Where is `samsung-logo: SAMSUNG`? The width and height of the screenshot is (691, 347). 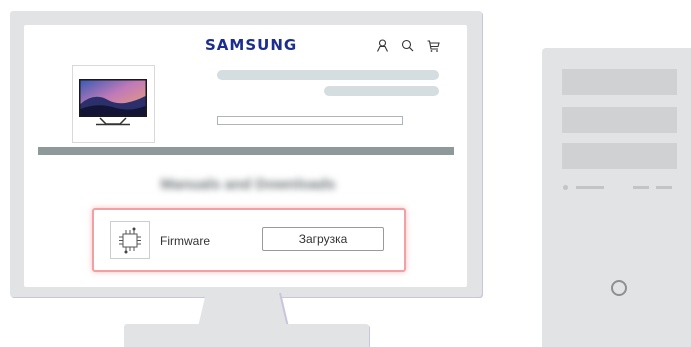 samsung-logo: SAMSUNG is located at coordinates (250, 45).